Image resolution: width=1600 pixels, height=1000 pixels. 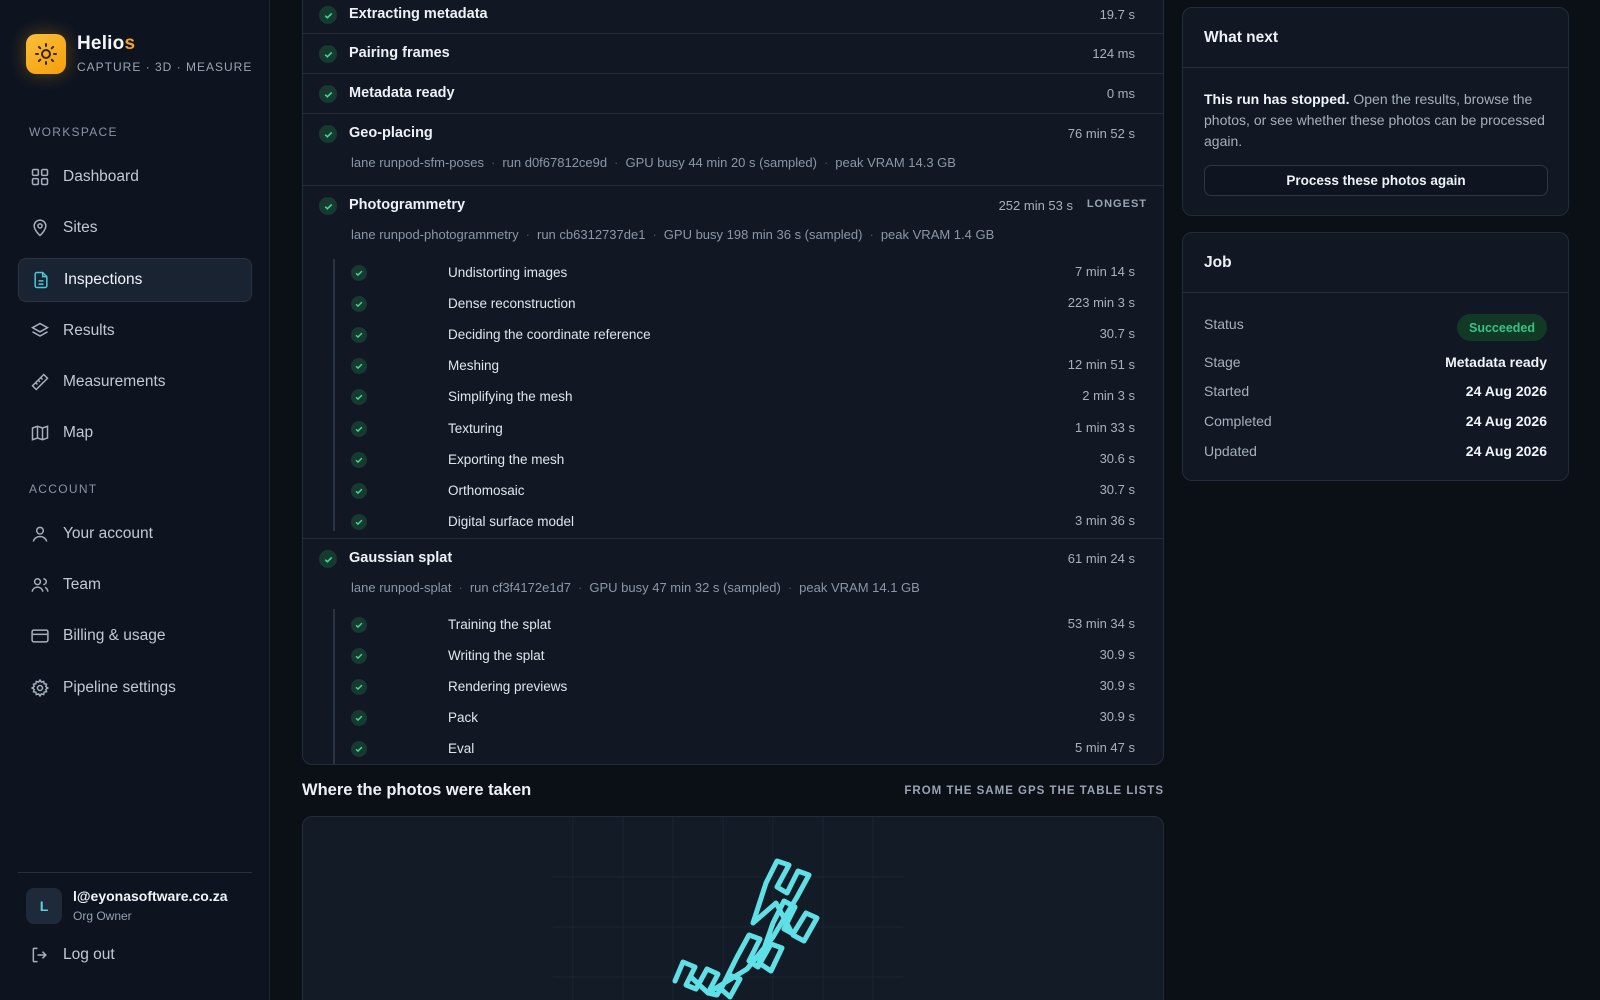 I want to click on photo-locations-map, so click(x=733, y=908).